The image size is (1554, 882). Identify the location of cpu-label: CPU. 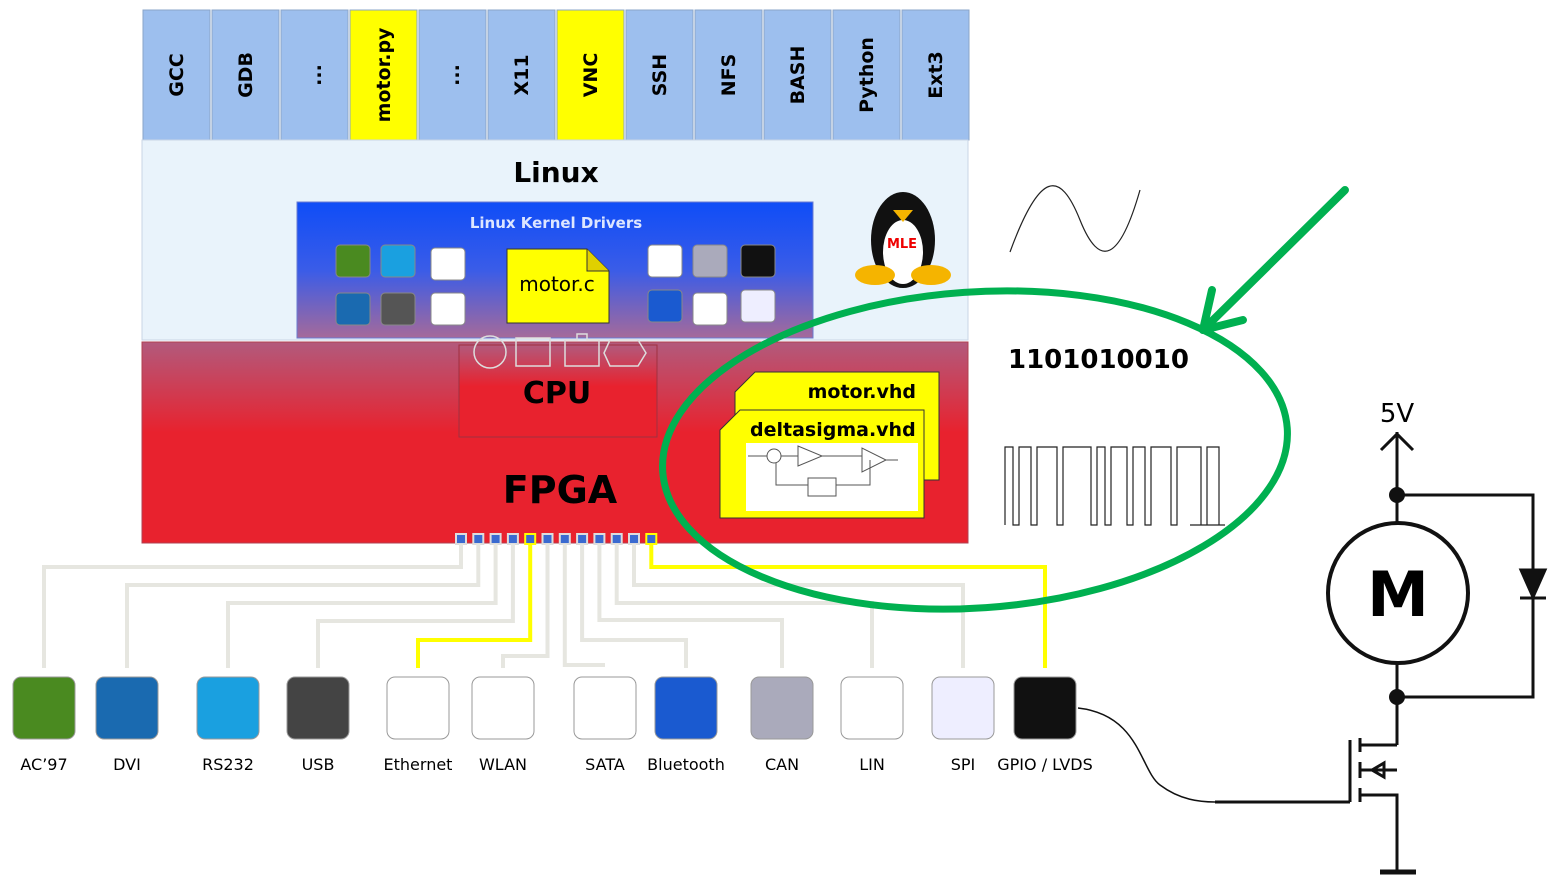
(557, 393).